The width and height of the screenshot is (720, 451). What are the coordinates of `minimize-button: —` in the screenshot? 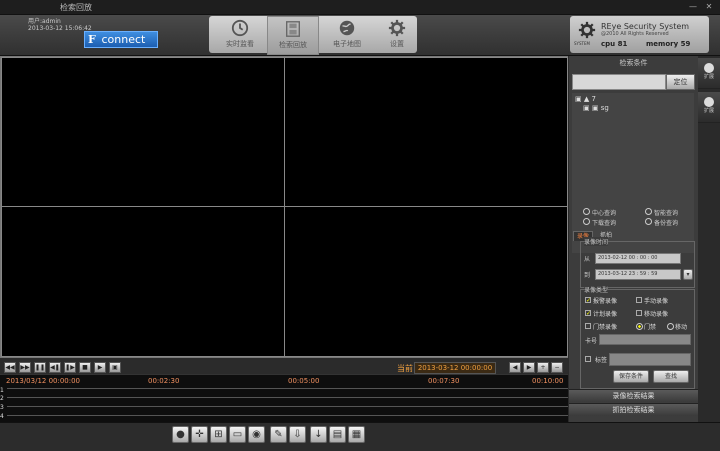 It's located at (693, 7).